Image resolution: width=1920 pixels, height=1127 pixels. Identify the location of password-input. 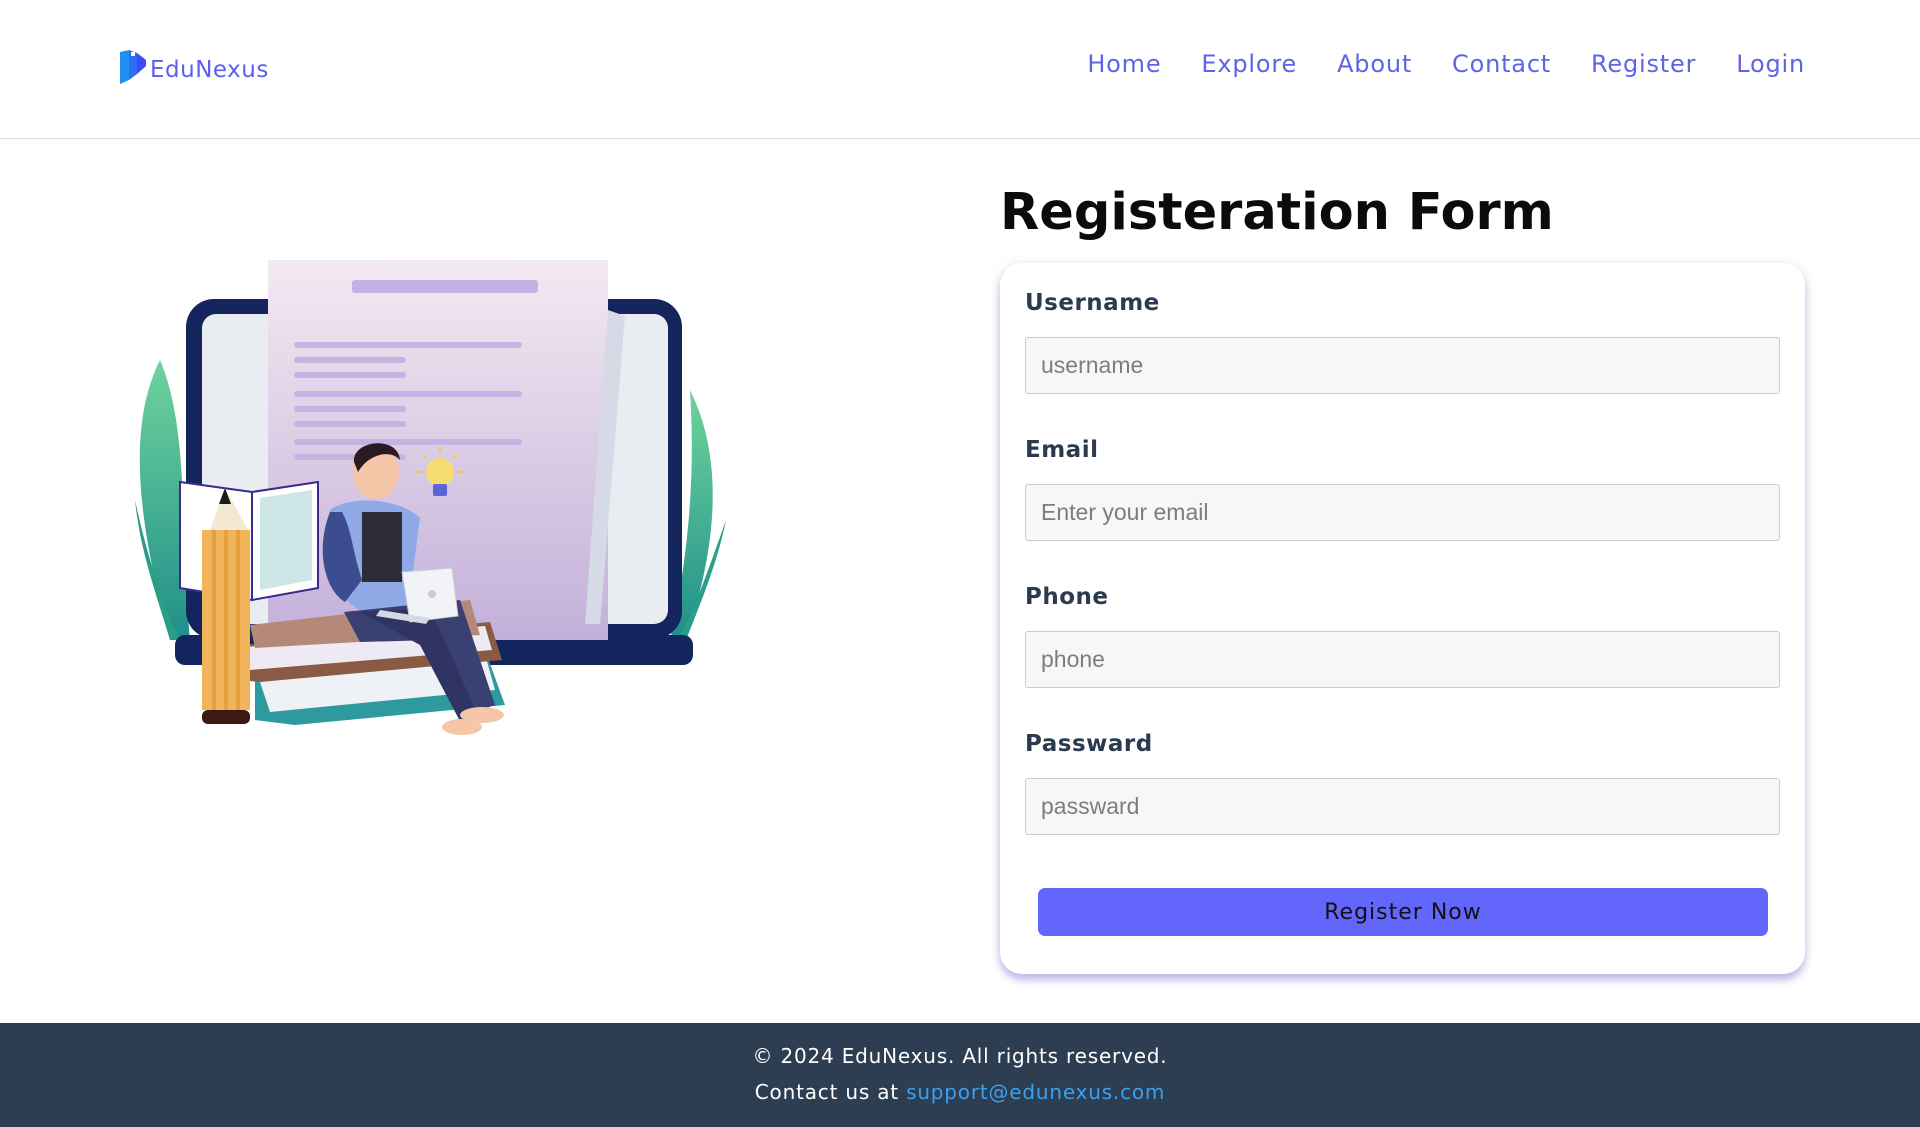
(1402, 806).